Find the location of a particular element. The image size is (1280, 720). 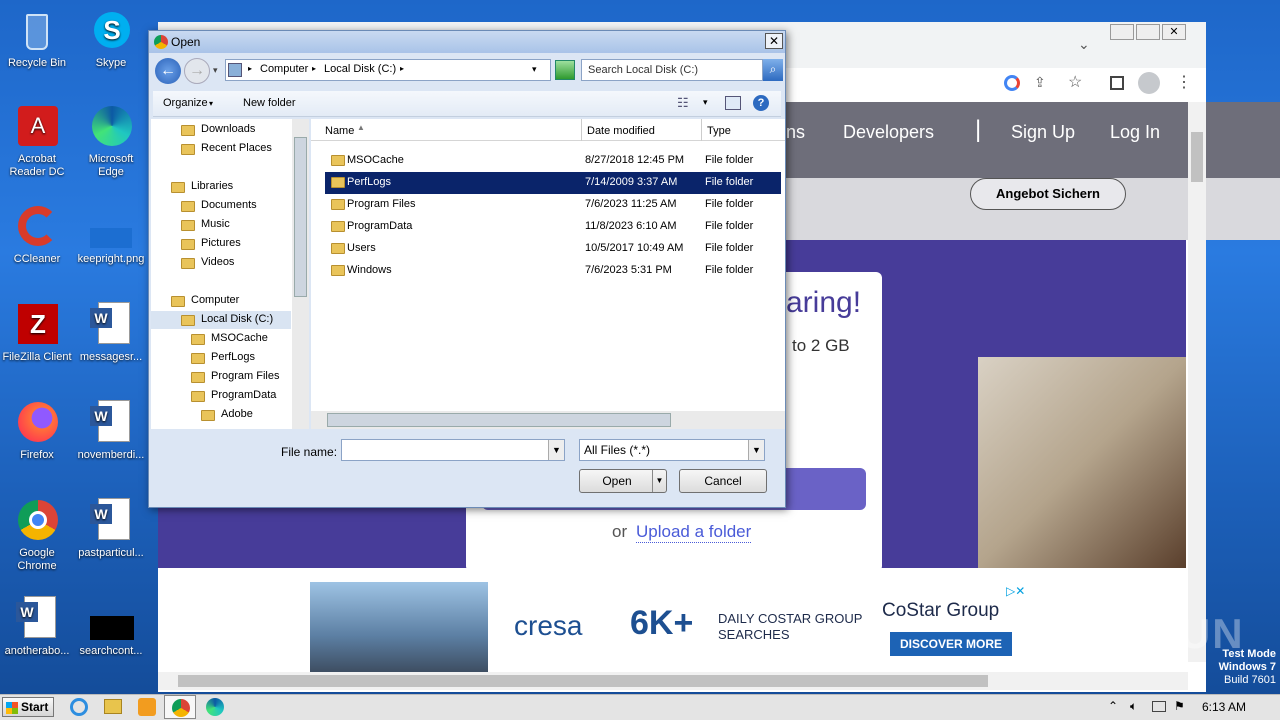

forward-arrow-icon: → is located at coordinates (197, 71).